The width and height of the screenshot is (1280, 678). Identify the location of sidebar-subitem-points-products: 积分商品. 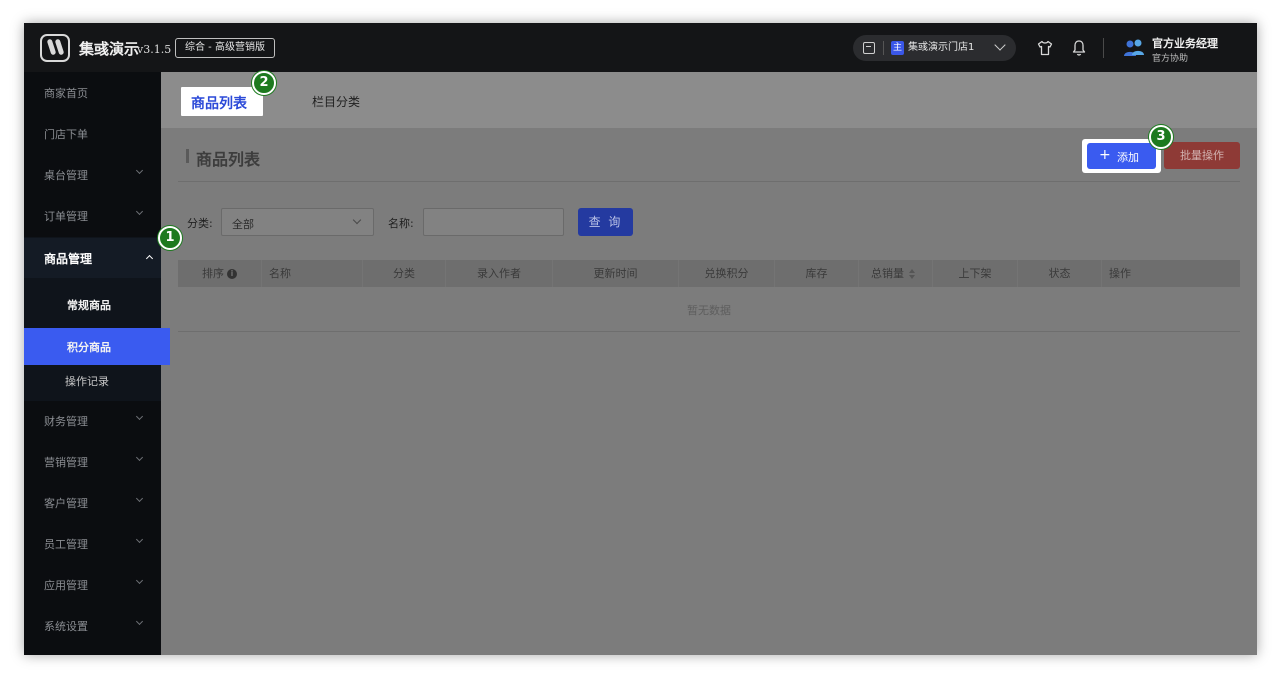
(97, 346).